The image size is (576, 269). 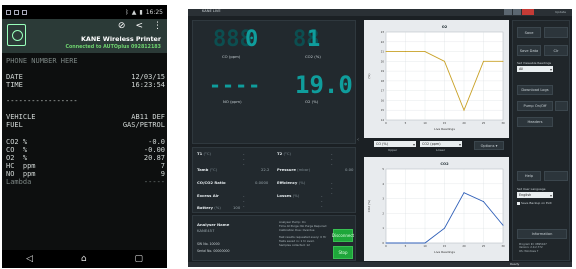 What do you see at coordinates (14, 77) in the screenshot?
I see `date-label: DATE` at bounding box center [14, 77].